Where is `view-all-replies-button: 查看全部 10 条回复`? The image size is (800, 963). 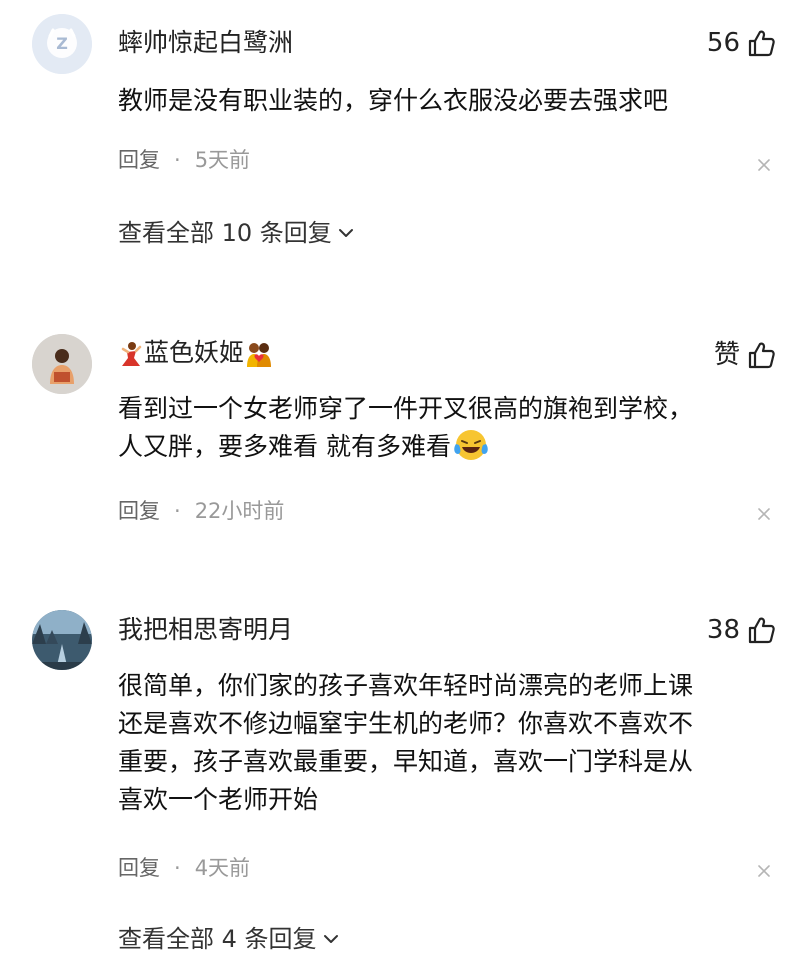
view-all-replies-button: 查看全部 10 条回复 is located at coordinates (236, 233).